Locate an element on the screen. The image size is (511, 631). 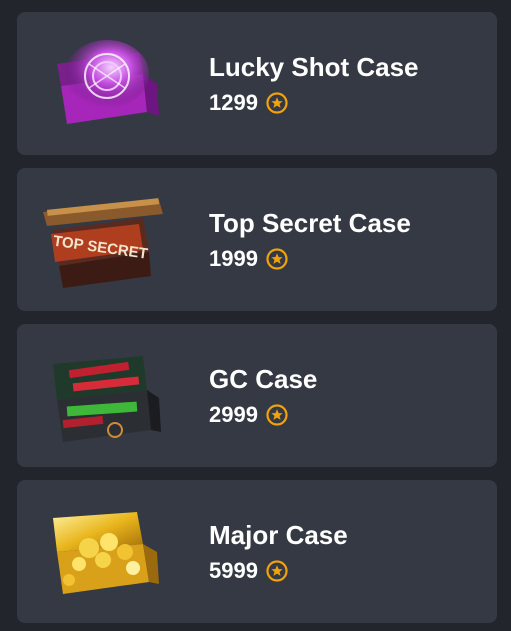
case-price: 1999 is located at coordinates (233, 258).